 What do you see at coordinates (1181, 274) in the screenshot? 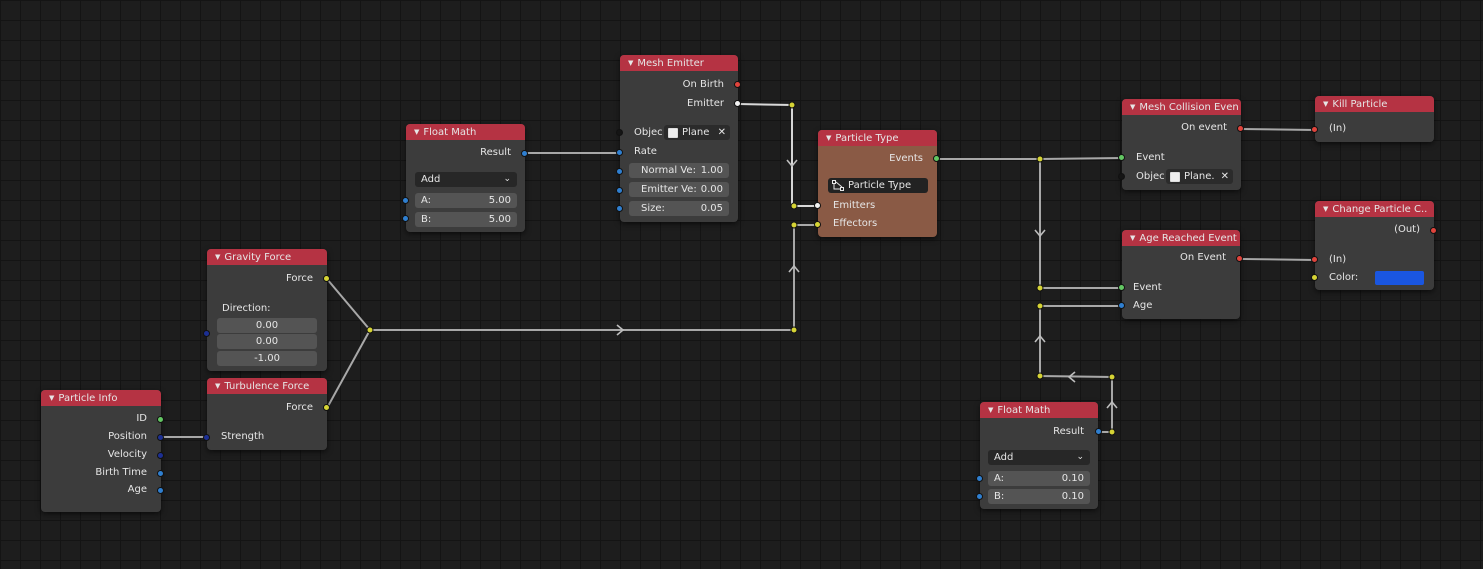
I see `node-age-reached-event: ▼ Age Reached Event On Event Event Age` at bounding box center [1181, 274].